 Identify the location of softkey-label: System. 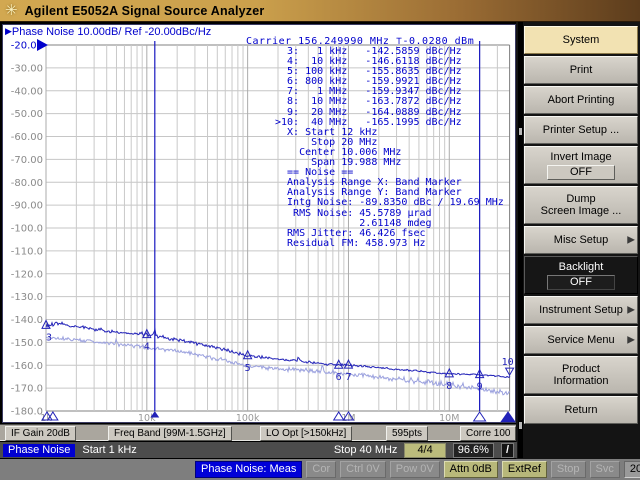
(581, 40).